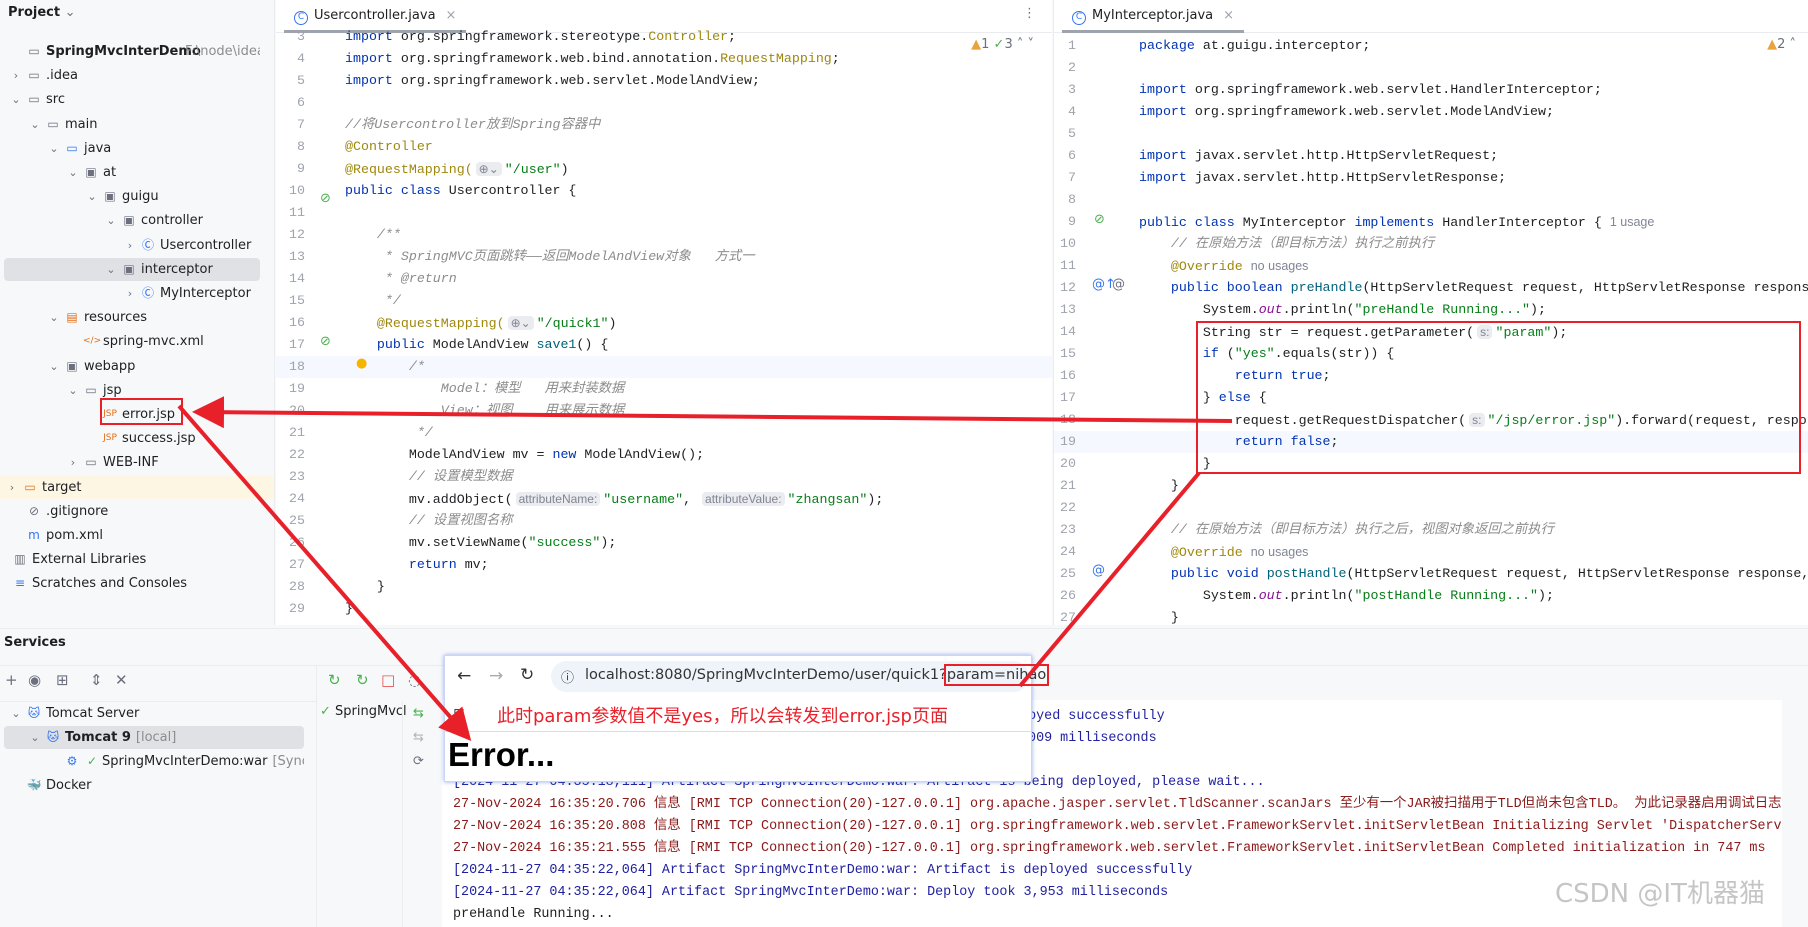  Describe the element at coordinates (361, 363) in the screenshot. I see `lightbulb-icon: ●` at that location.